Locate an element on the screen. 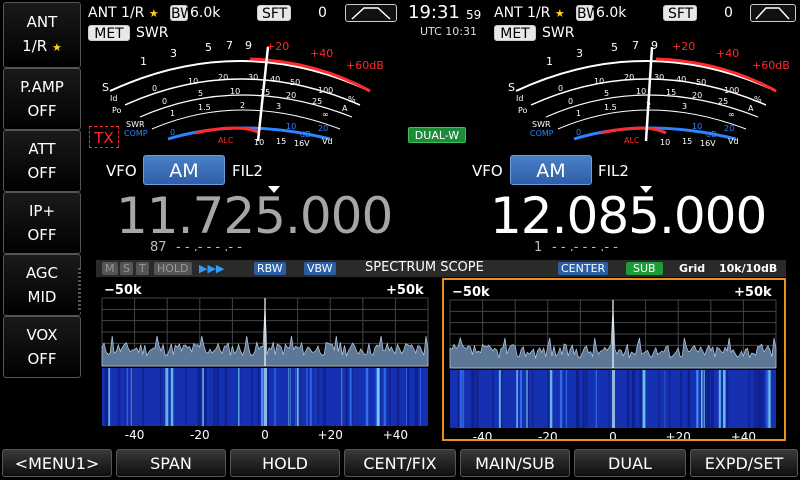  sft-tag-right: SFT is located at coordinates (680, 13).